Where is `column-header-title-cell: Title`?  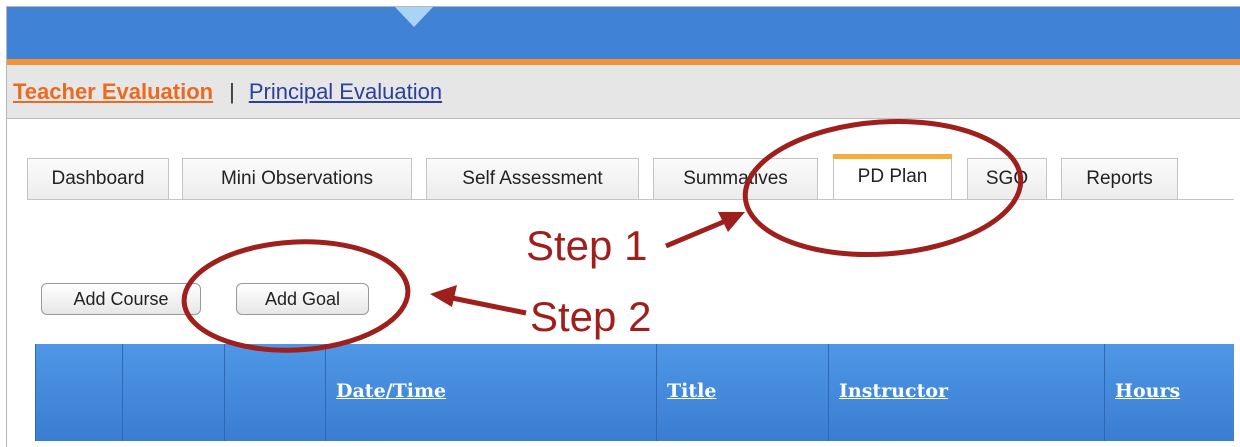
column-header-title-cell: Title is located at coordinates (743, 392).